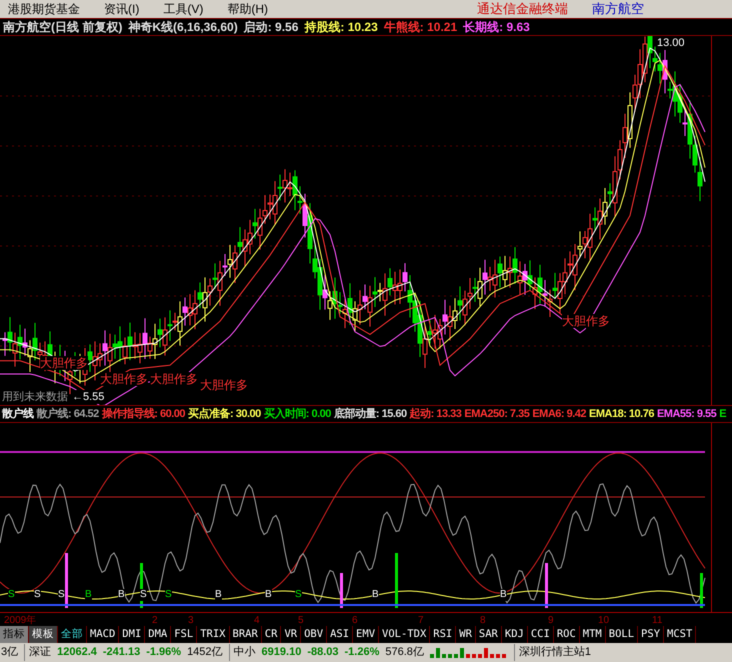 The image size is (732, 662). What do you see at coordinates (67, 414) in the screenshot?
I see `indicator-legend-text: 散户线: 64.52` at bounding box center [67, 414].